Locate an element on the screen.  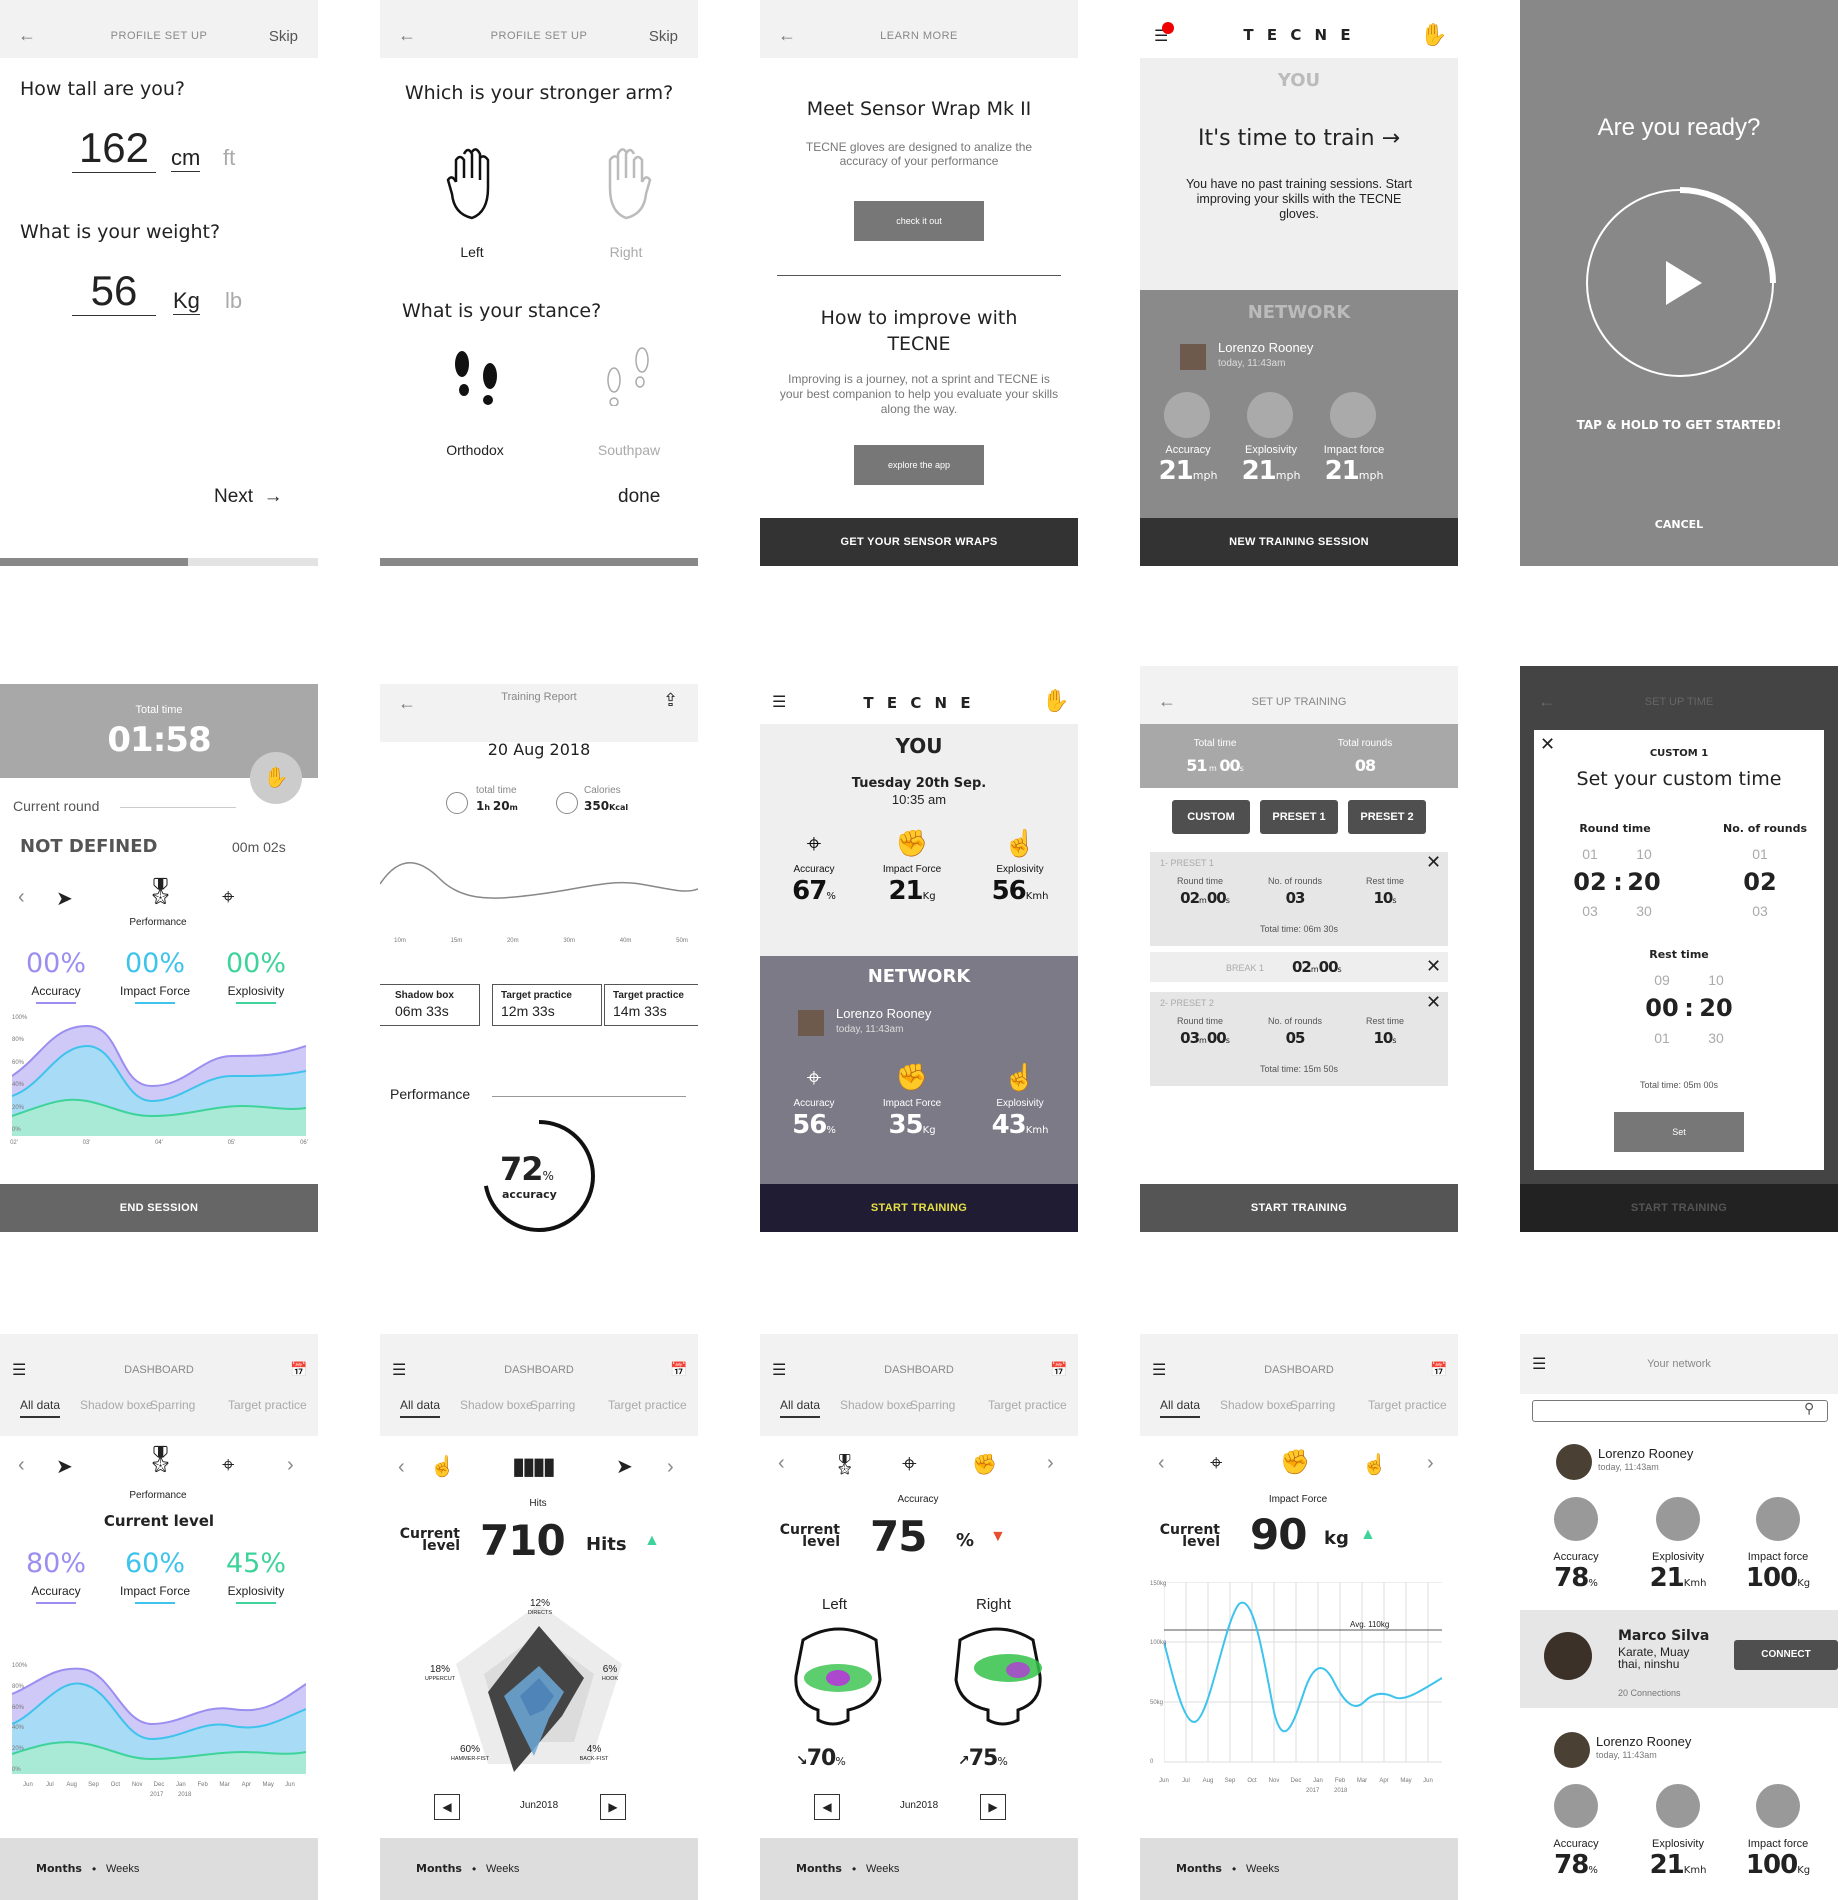
speed-icon: ➤ is located at coordinates (624, 1466).